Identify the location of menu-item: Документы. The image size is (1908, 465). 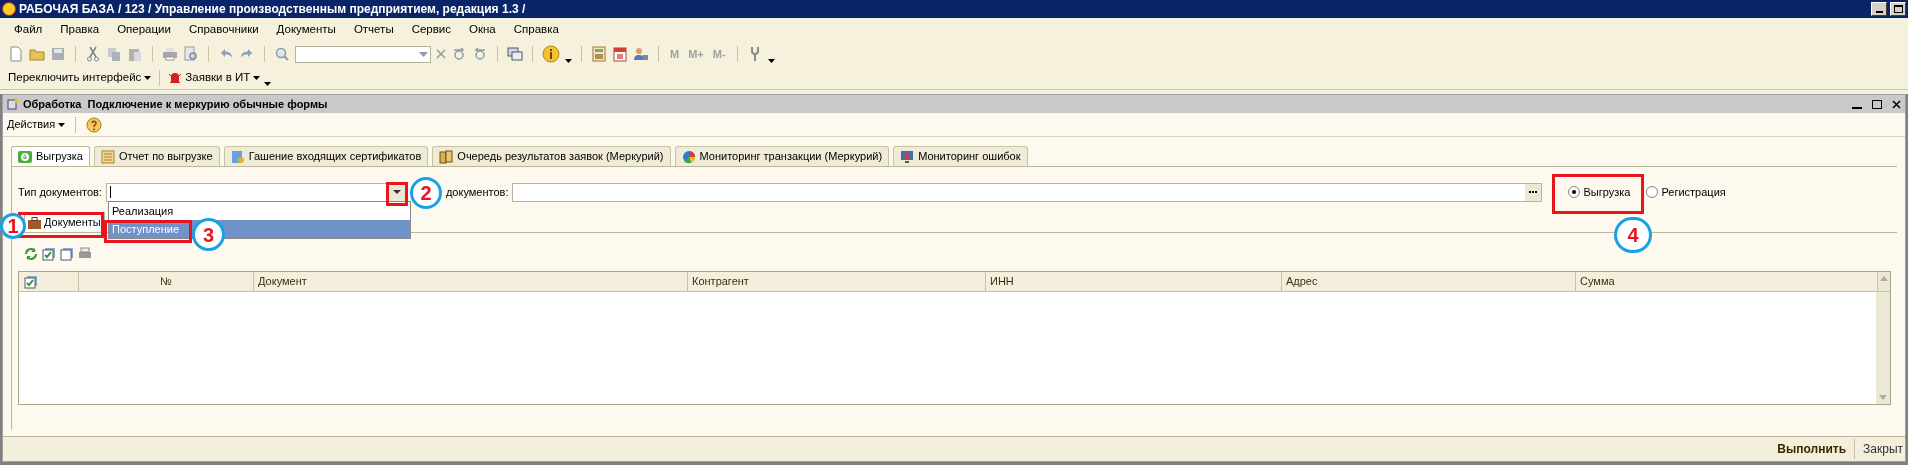
(306, 30).